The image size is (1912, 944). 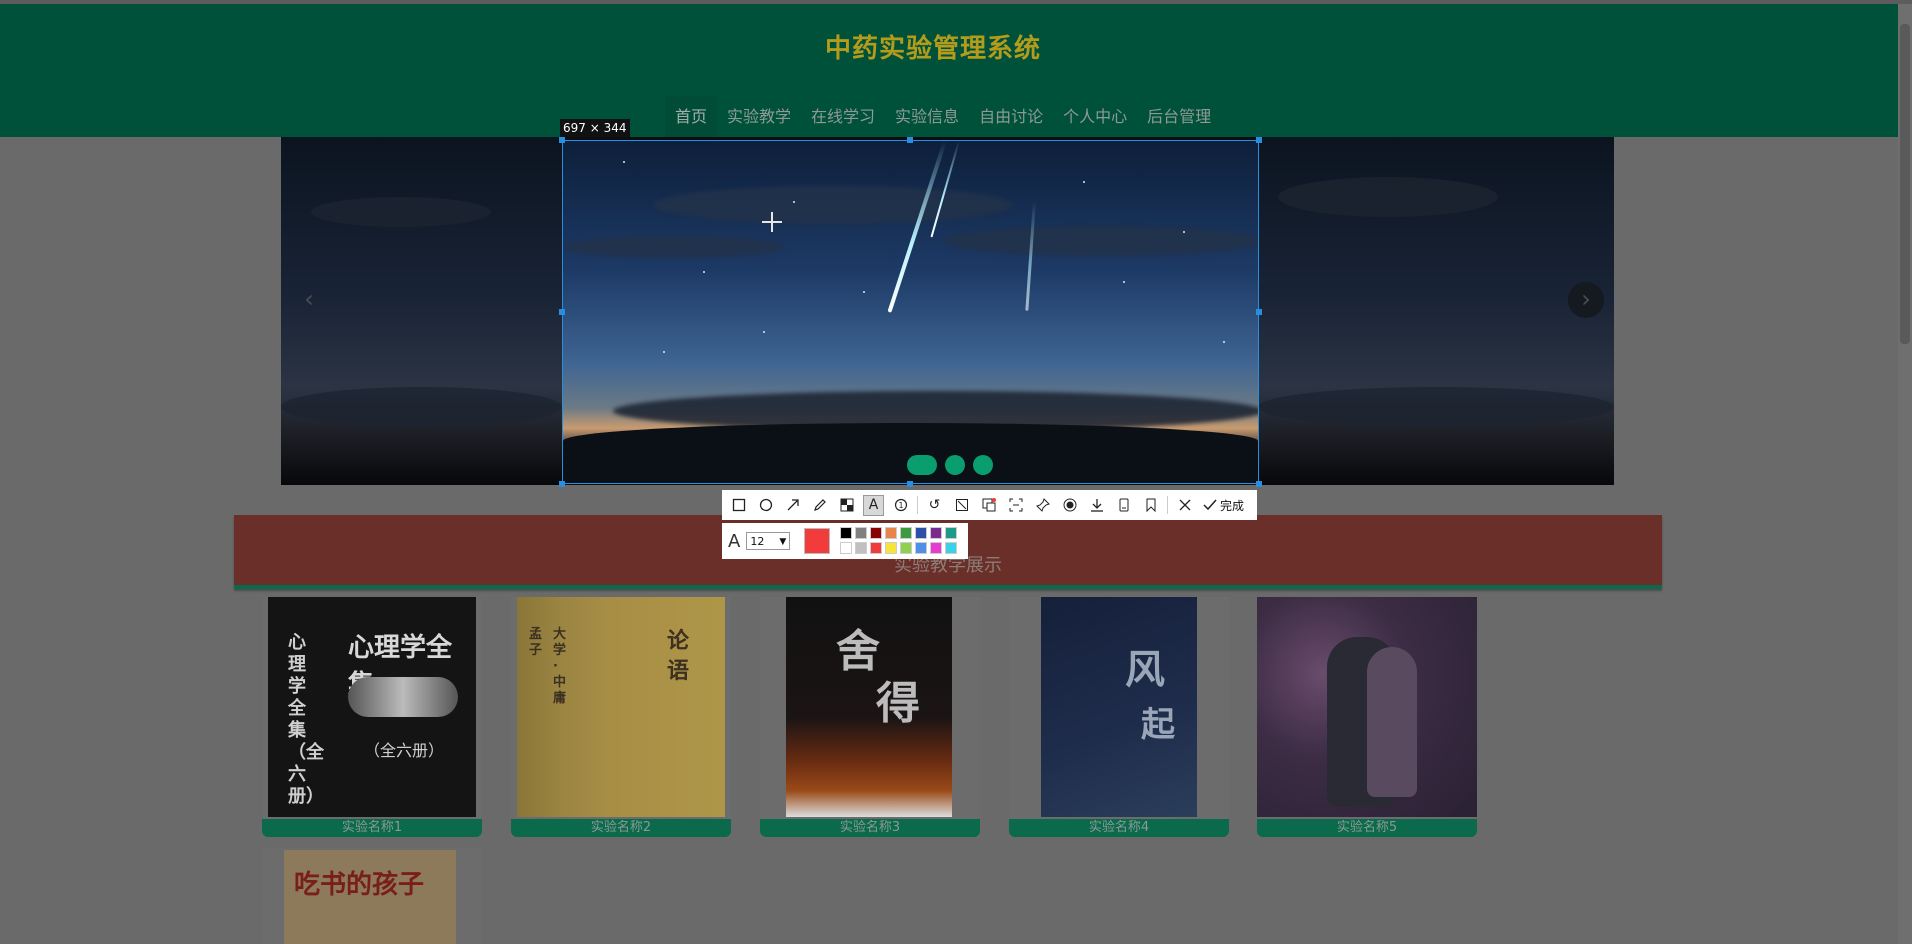 I want to click on carousel-prev-icon: ‹, so click(x=309, y=300).